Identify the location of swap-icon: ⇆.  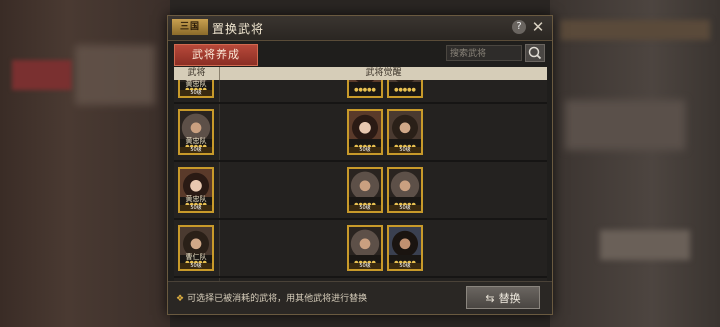
(490, 298).